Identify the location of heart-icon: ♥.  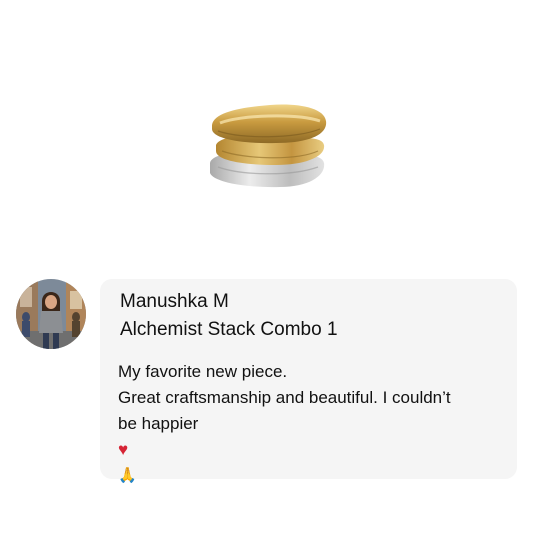
(123, 449).